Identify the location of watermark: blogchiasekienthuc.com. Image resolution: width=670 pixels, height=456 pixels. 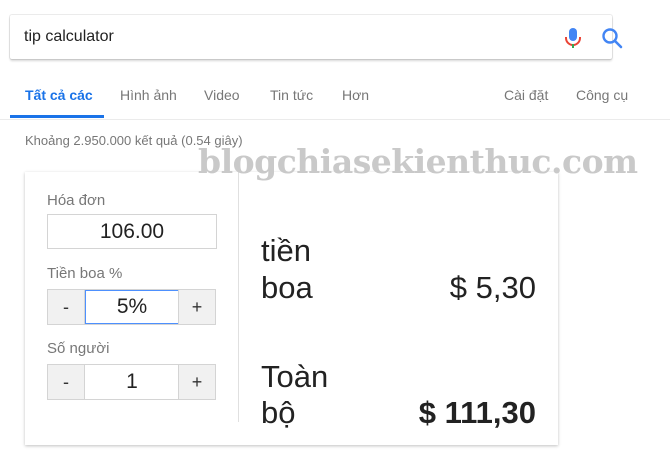
(418, 161).